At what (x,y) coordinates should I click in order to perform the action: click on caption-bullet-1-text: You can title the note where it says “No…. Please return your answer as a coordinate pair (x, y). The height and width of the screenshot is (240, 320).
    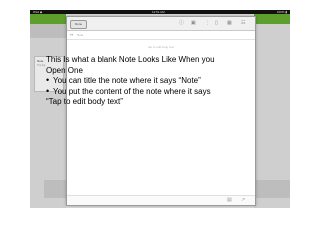
    Looking at the image, I should click on (127, 80).